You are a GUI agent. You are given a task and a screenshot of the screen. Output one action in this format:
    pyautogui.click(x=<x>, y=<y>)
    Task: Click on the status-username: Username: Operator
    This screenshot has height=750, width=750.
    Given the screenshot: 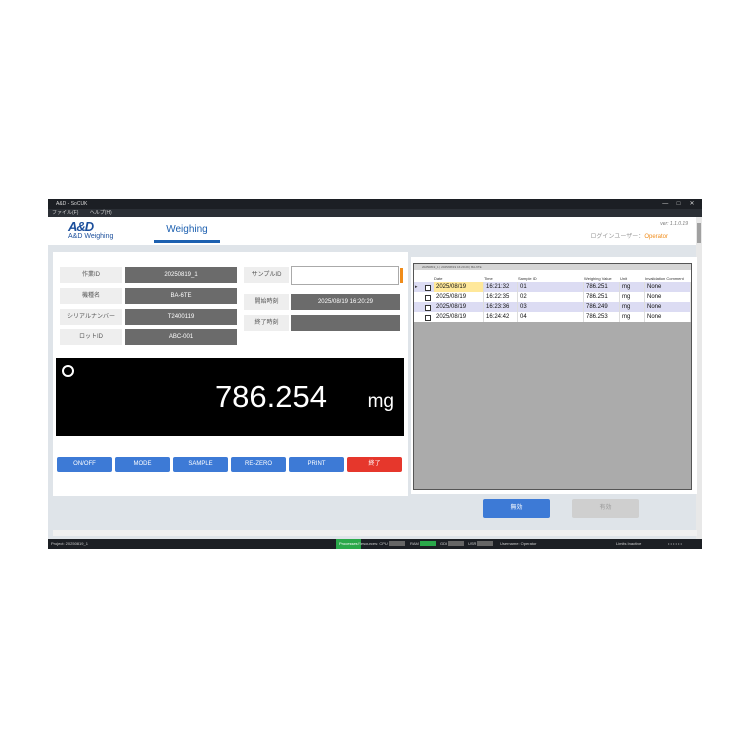 What is the action you would take?
    pyautogui.click(x=518, y=543)
    